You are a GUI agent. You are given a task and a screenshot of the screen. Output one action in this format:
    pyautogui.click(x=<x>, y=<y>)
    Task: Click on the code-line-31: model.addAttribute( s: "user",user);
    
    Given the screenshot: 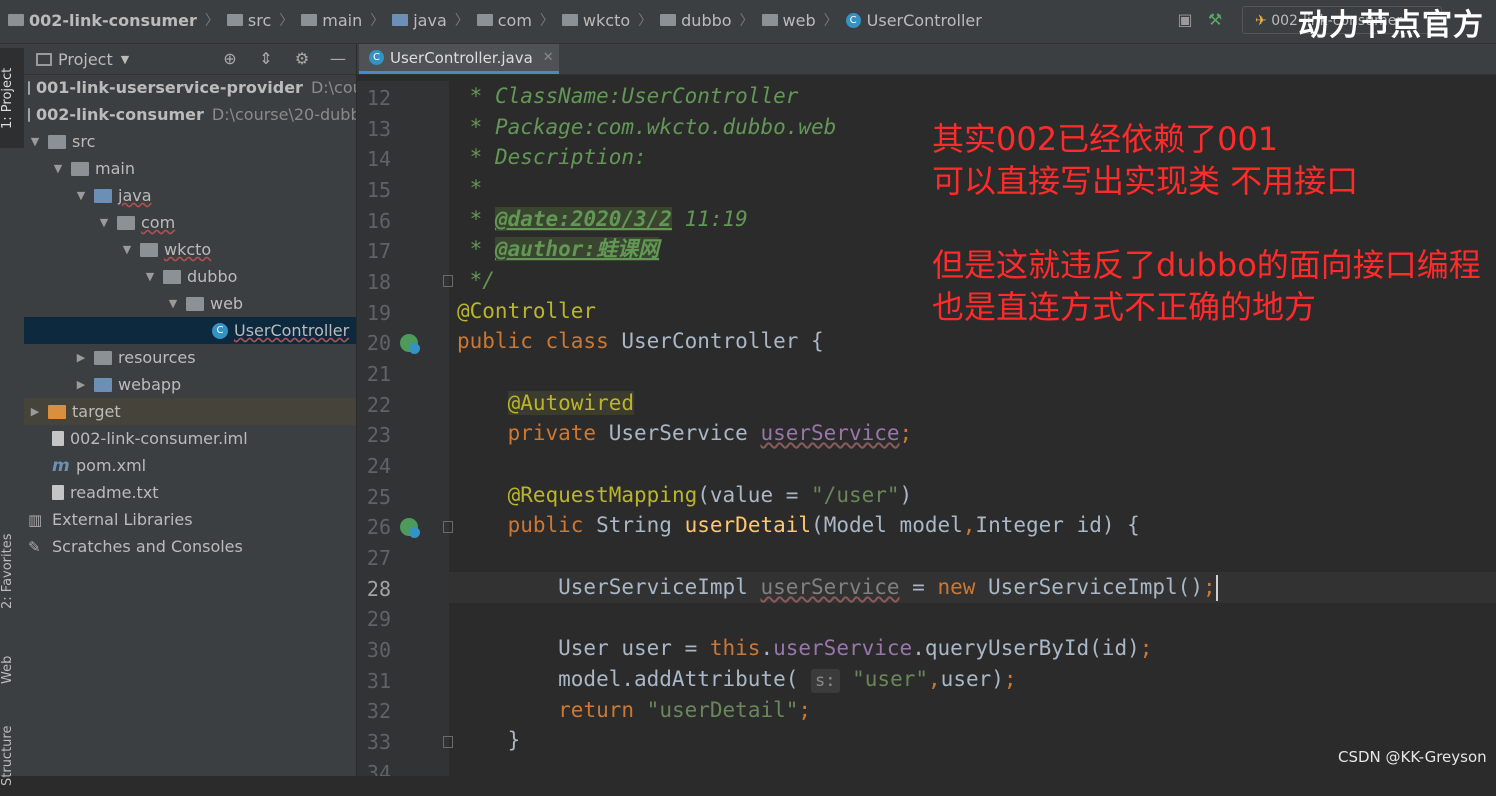 What is the action you would take?
    pyautogui.click(x=737, y=679)
    